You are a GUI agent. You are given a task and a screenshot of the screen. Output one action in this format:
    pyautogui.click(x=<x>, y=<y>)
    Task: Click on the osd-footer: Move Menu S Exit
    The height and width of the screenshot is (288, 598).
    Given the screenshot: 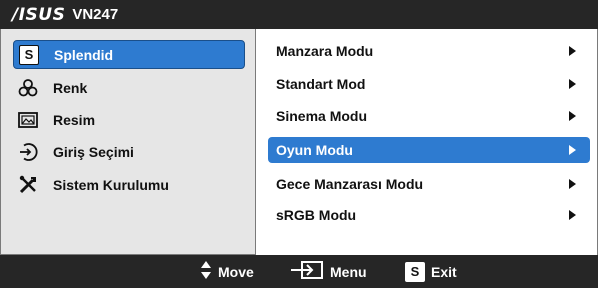 What is the action you would take?
    pyautogui.click(x=299, y=271)
    